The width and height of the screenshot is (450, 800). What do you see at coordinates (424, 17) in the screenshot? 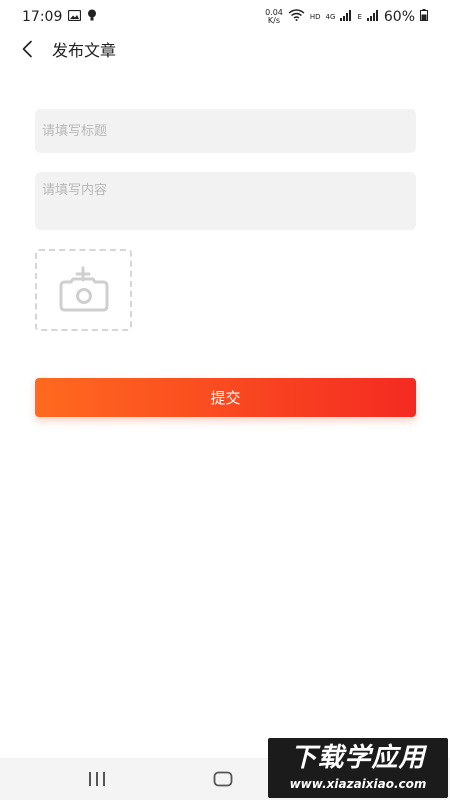
I see `battery-icon` at bounding box center [424, 17].